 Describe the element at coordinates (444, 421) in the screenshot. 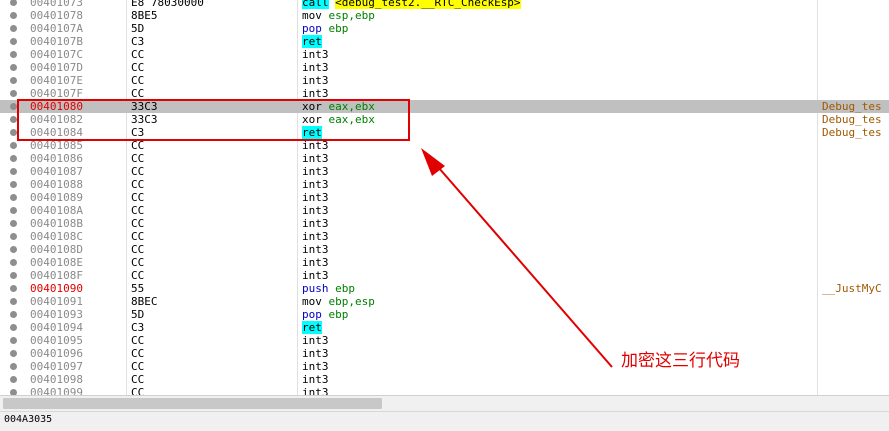

I see `status-bar: 004A3035` at that location.